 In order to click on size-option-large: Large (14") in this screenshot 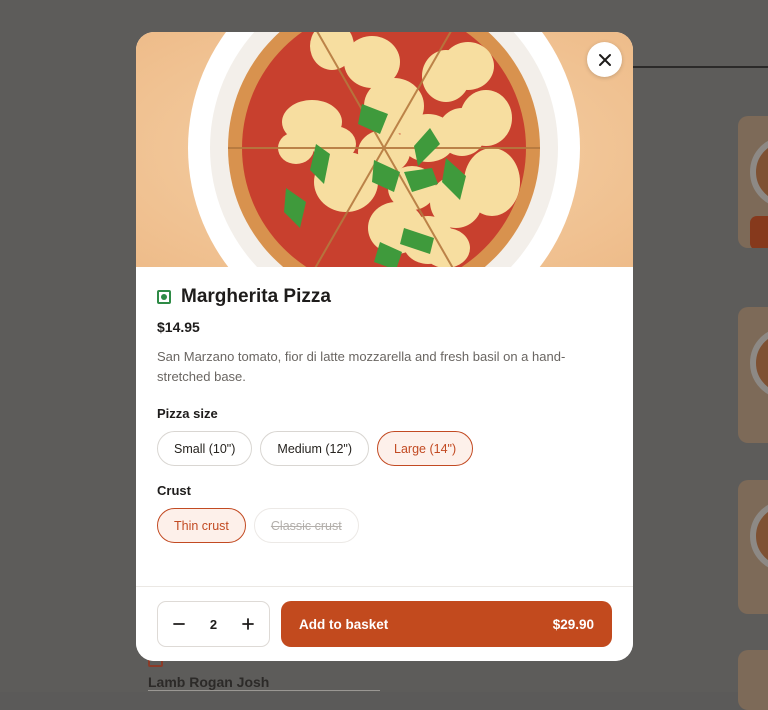, I will do `click(425, 448)`.